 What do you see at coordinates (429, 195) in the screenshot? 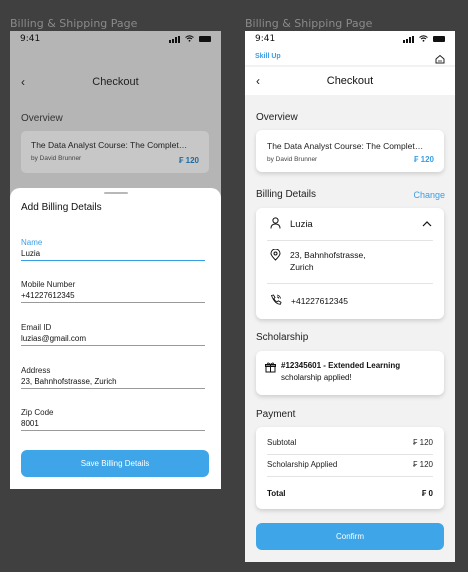
I see `change-billing-link: Change` at bounding box center [429, 195].